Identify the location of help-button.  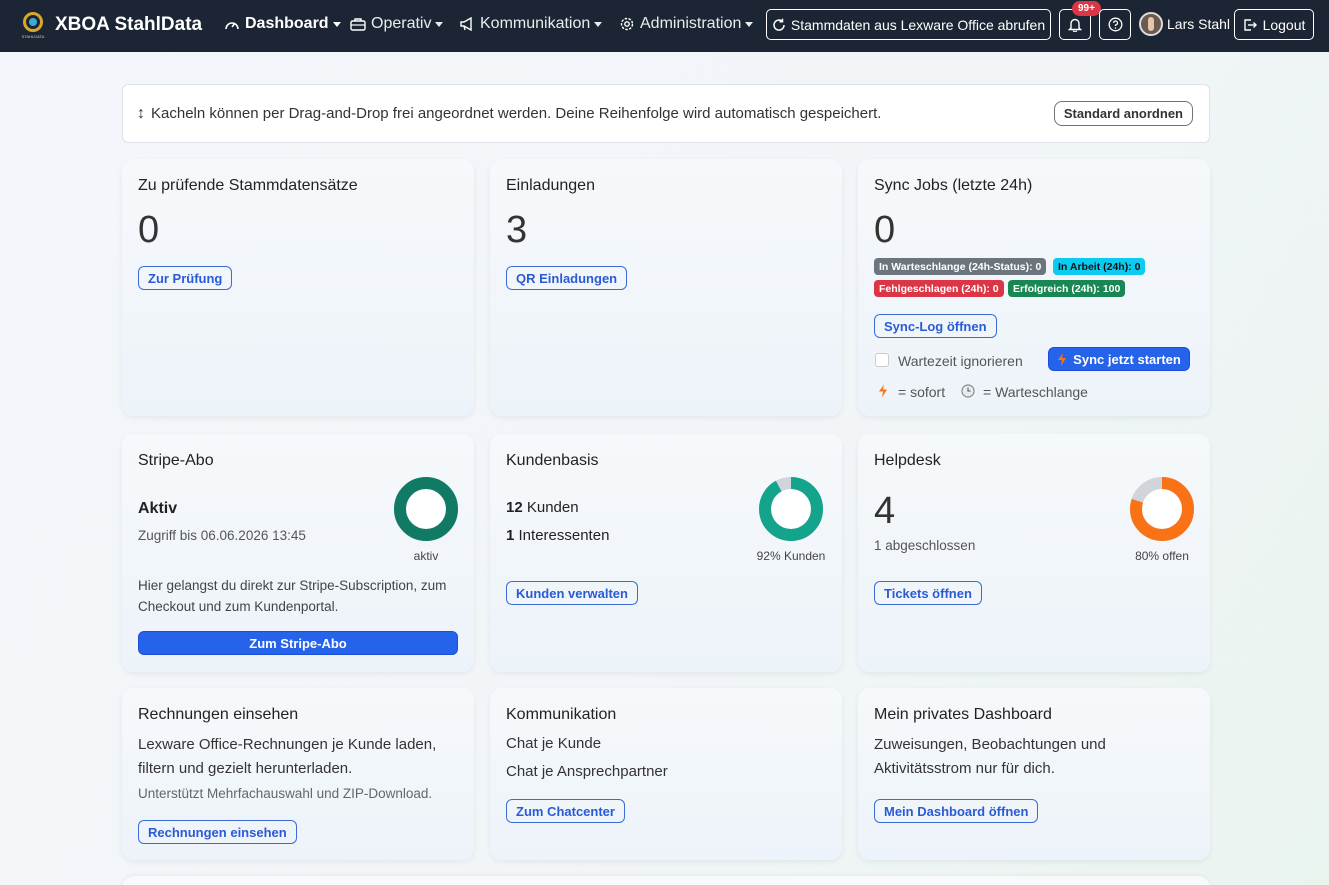
(1115, 24).